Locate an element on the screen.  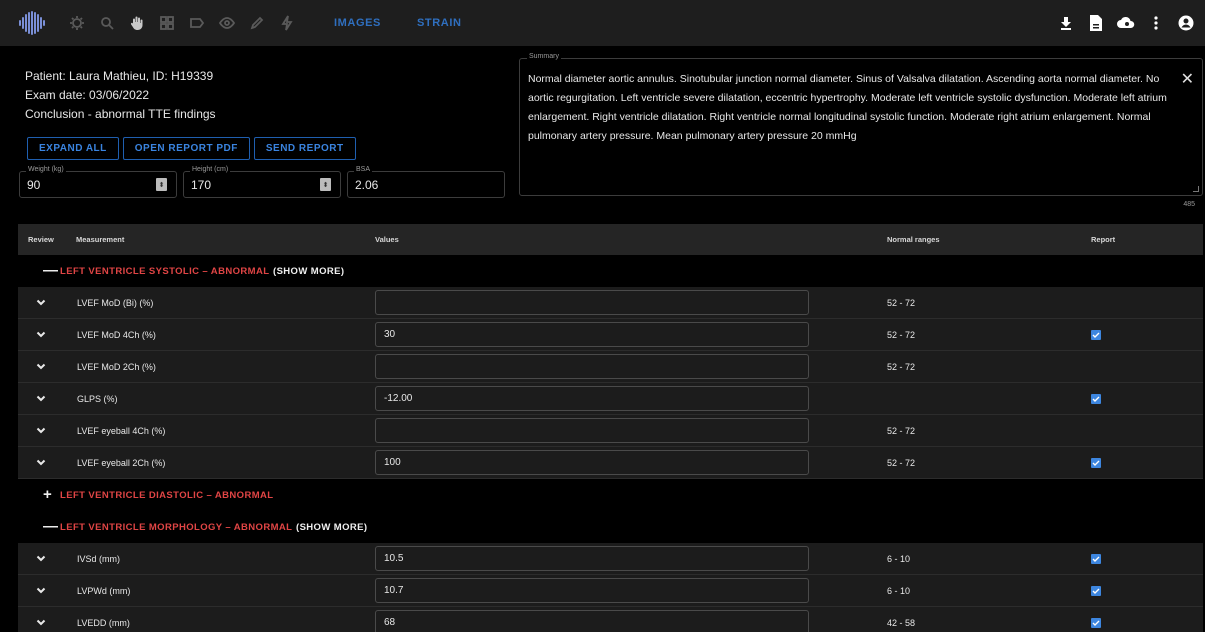
measurement-name: LVEF eyeball 4Ch (%) is located at coordinates (121, 431).